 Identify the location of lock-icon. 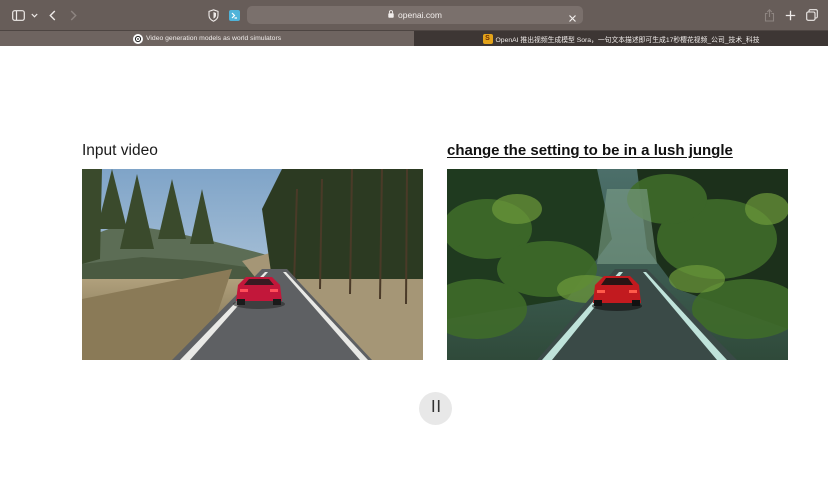
(391, 15).